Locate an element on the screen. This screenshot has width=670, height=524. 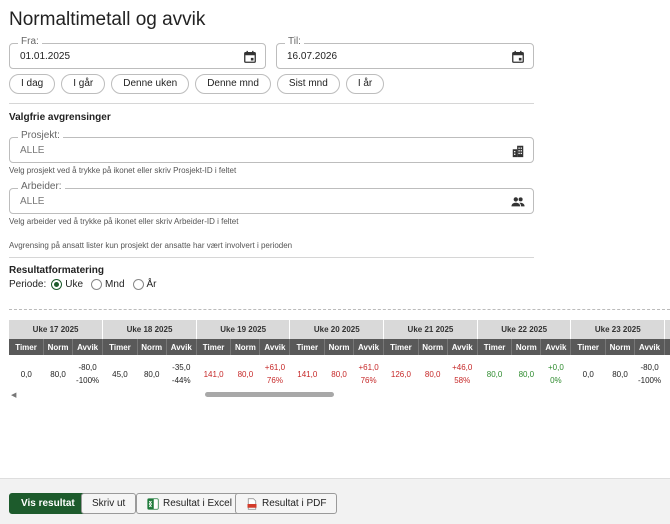
deviation-cell: -80,0 -100% is located at coordinates (650, 374).